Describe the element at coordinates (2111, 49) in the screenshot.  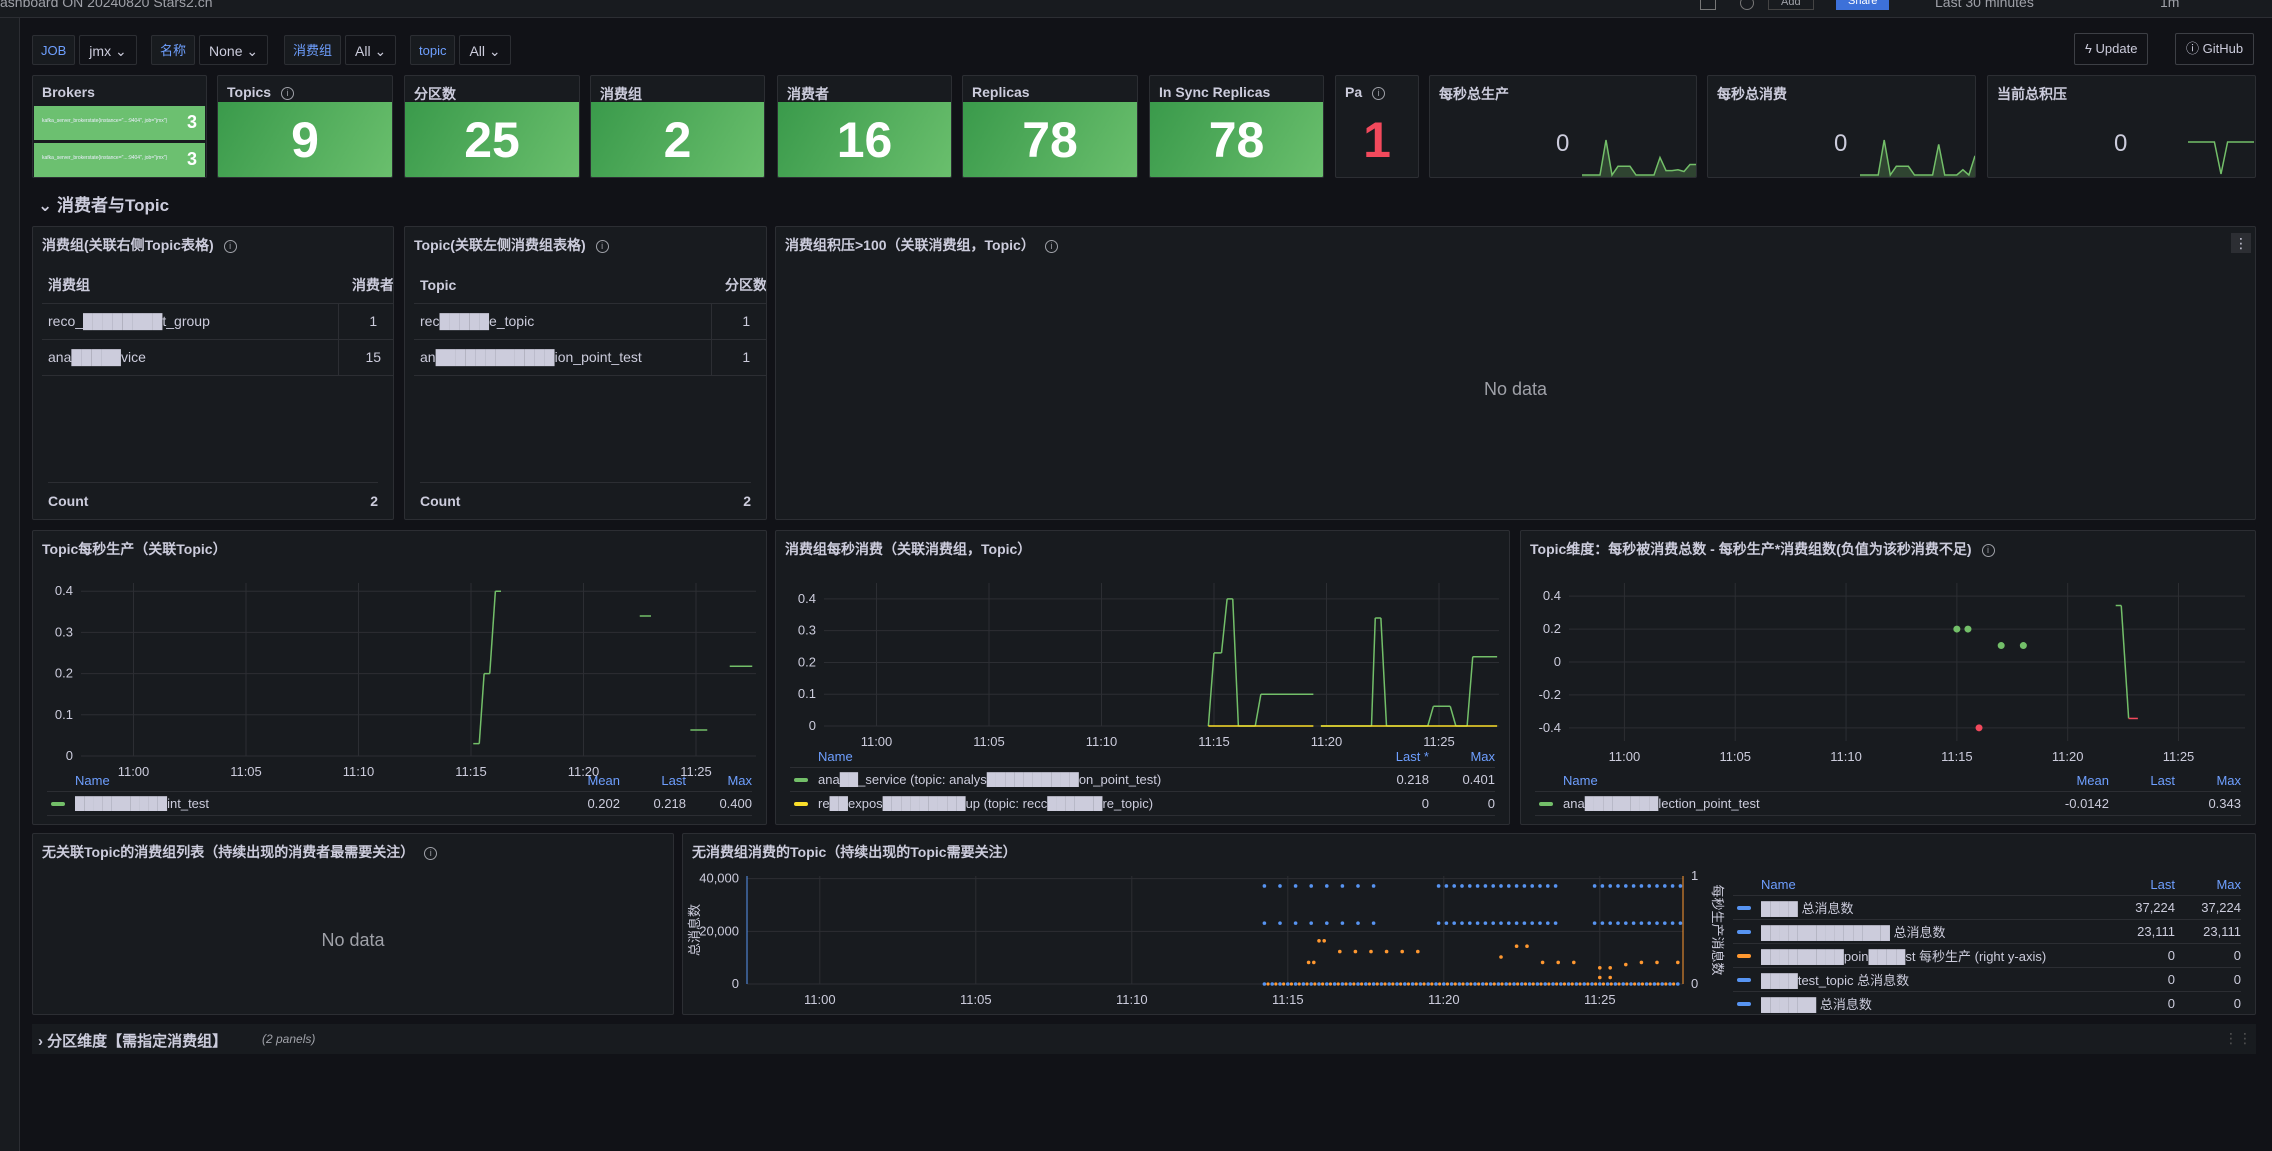
I see `update-button: ϟ Update` at that location.